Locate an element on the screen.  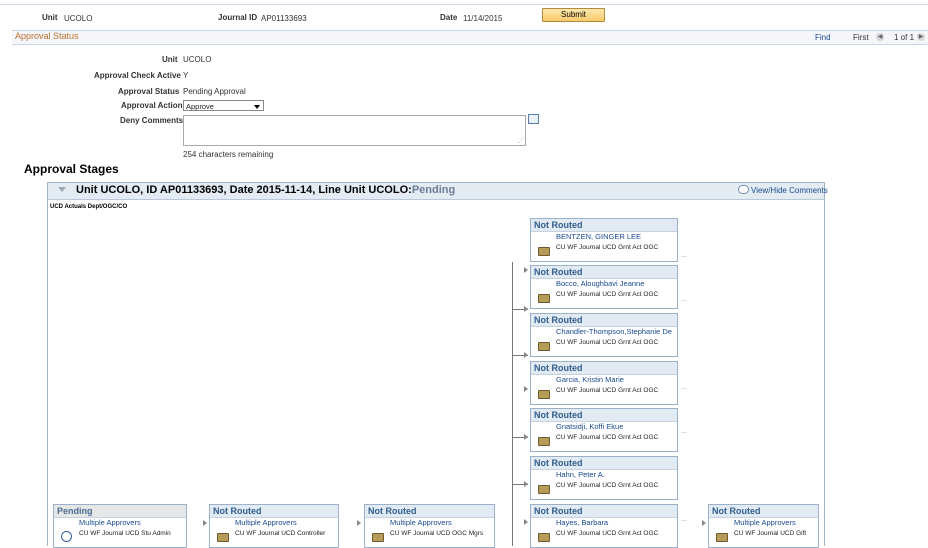
approval-status-bar is located at coordinates (470, 37).